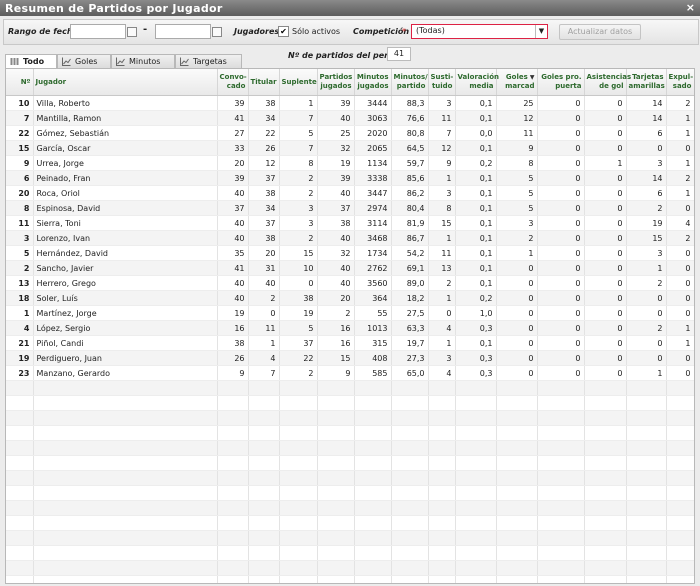  I want to click on stat-cell: 1, so click(264, 343).